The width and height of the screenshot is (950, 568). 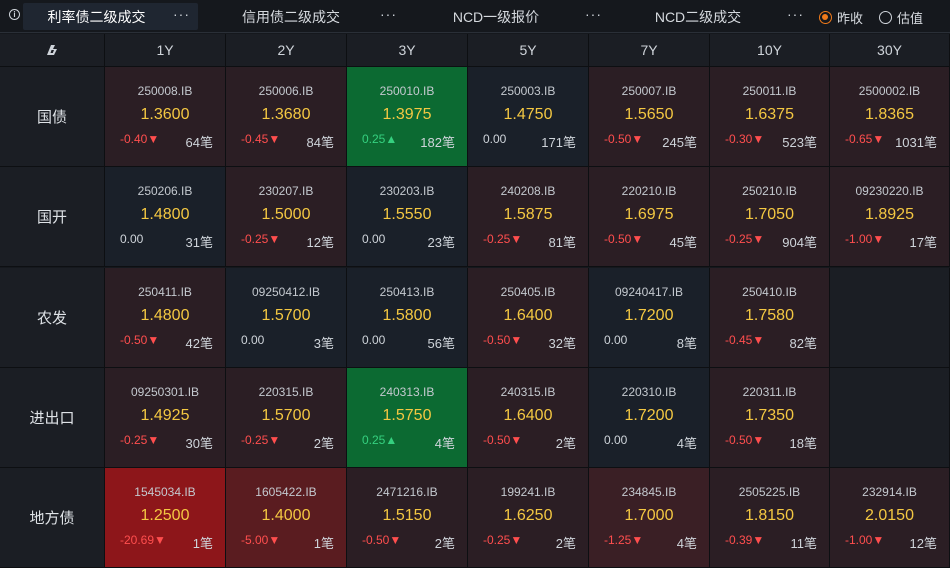 I want to click on yield-value: 1.7350, so click(x=769, y=415).